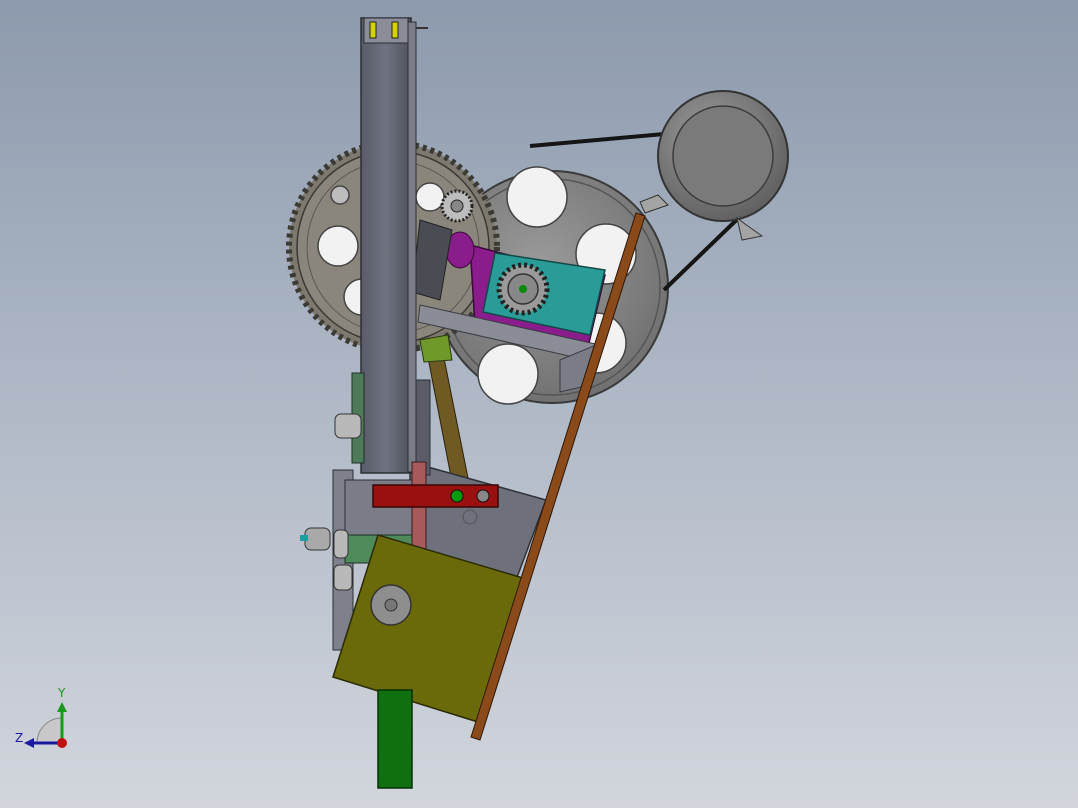 This screenshot has width=1078, height=808. I want to click on sprocket-center, so click(523, 289).